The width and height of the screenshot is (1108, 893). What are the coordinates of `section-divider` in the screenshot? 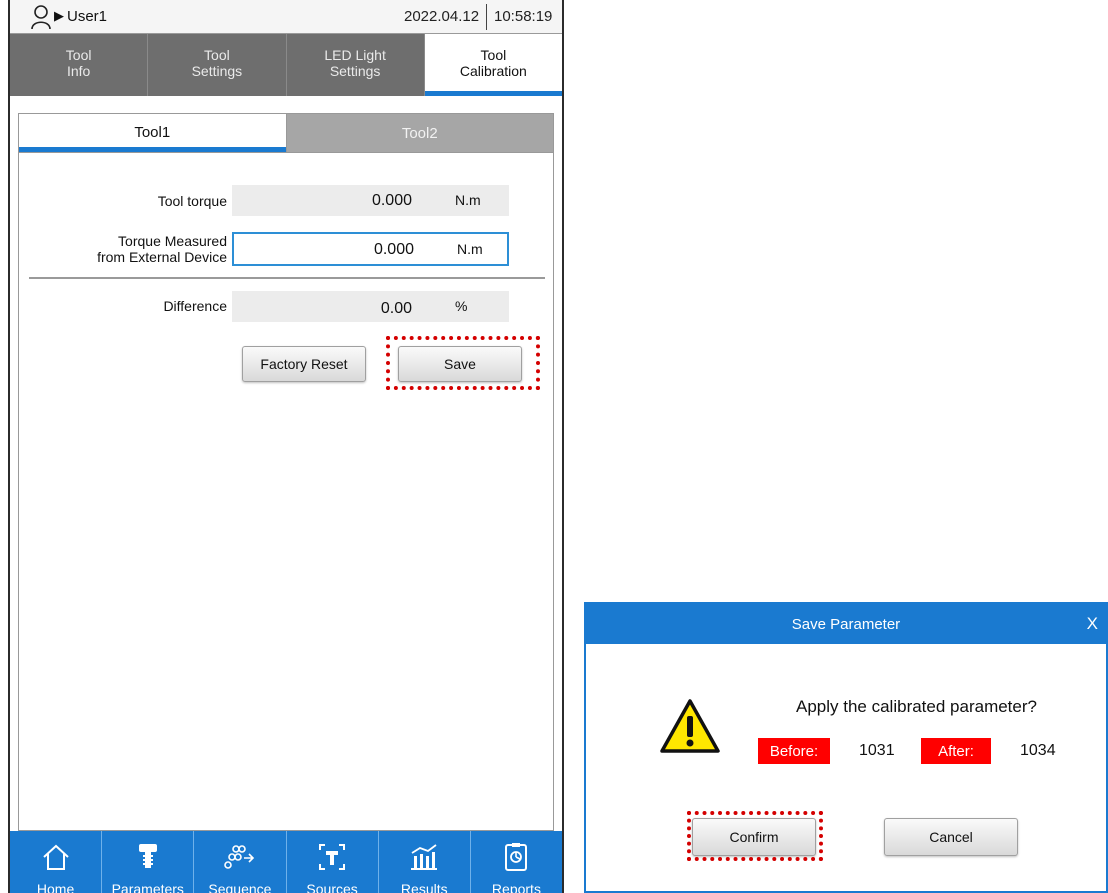 It's located at (287, 278).